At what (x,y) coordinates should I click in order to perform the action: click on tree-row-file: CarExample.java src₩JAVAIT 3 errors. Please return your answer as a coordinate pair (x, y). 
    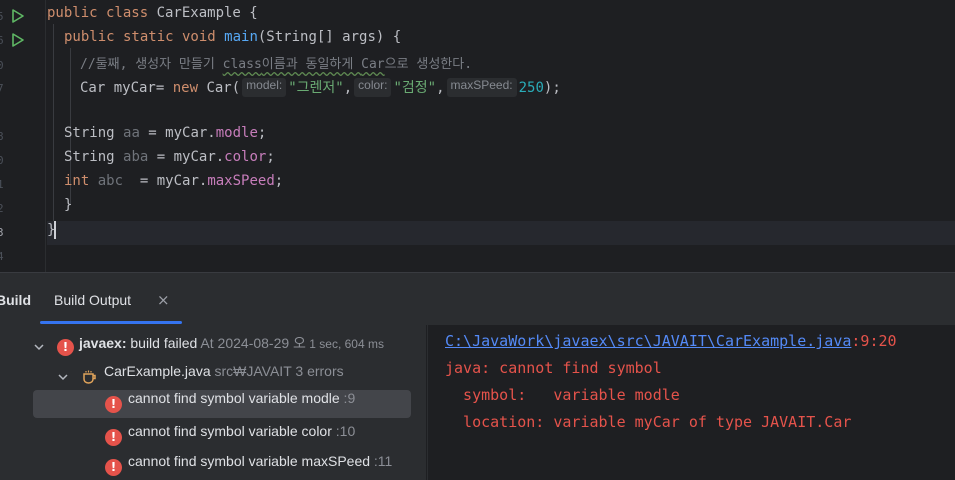
    Looking at the image, I should click on (213, 377).